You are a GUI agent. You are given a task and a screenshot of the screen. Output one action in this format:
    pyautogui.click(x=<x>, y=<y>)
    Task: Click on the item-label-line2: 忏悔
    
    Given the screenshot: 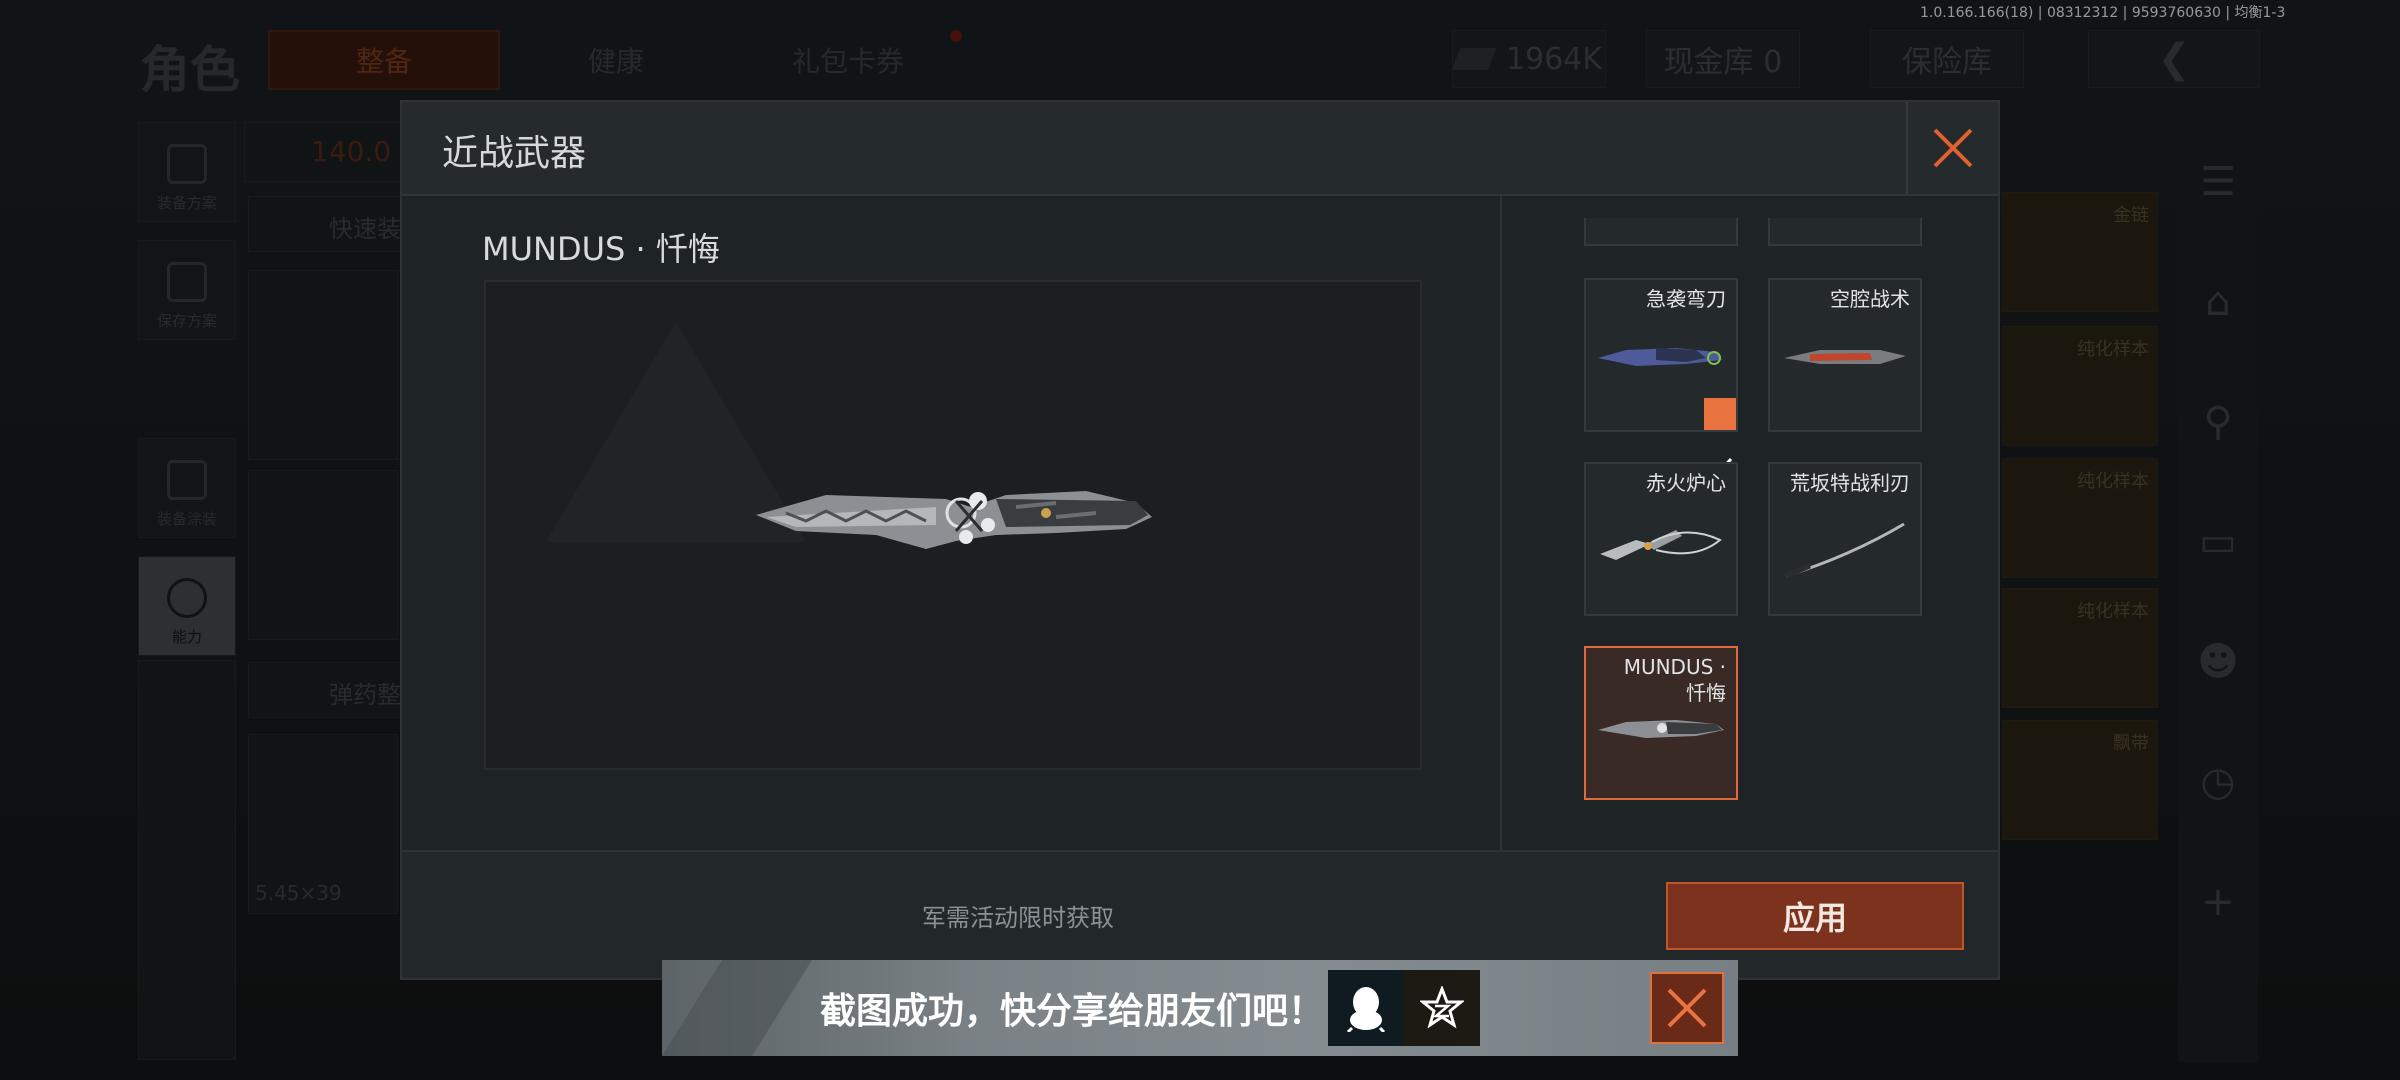 What is the action you would take?
    pyautogui.click(x=1706, y=693)
    